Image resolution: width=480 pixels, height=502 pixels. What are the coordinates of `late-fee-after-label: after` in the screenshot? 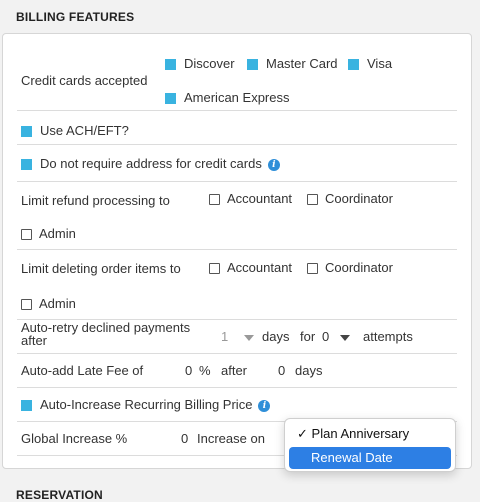 It's located at (234, 370).